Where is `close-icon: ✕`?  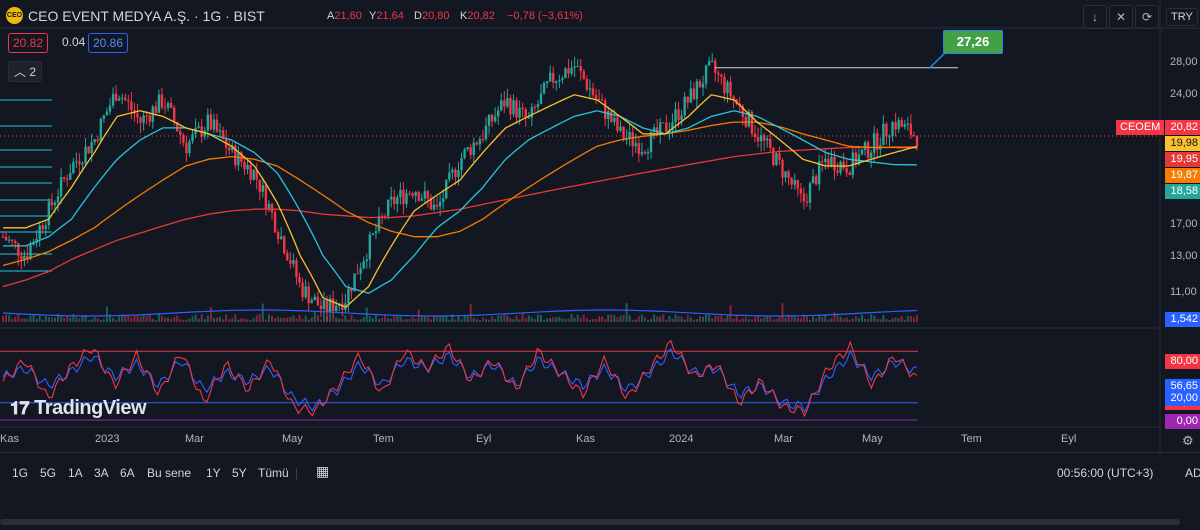
close-icon: ✕ is located at coordinates (1121, 17).